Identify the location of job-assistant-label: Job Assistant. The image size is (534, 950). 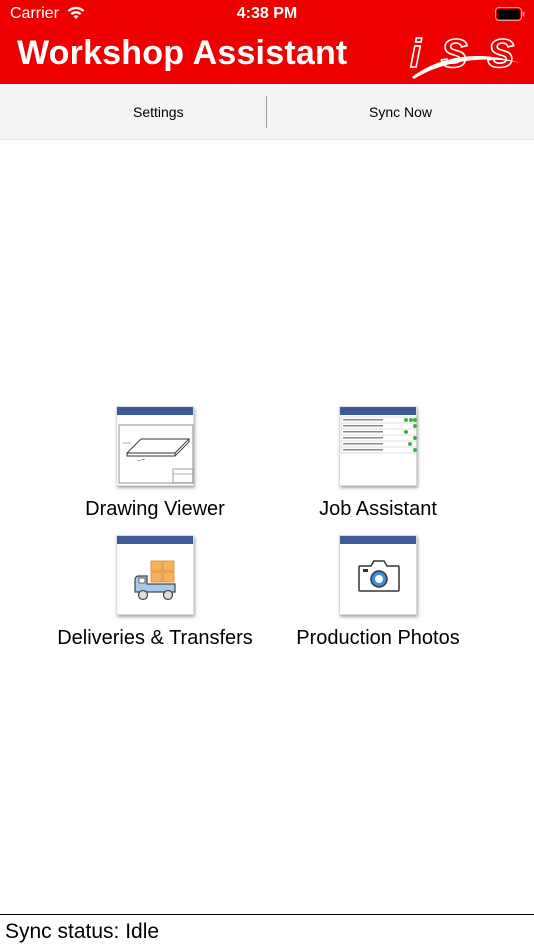
(378, 509).